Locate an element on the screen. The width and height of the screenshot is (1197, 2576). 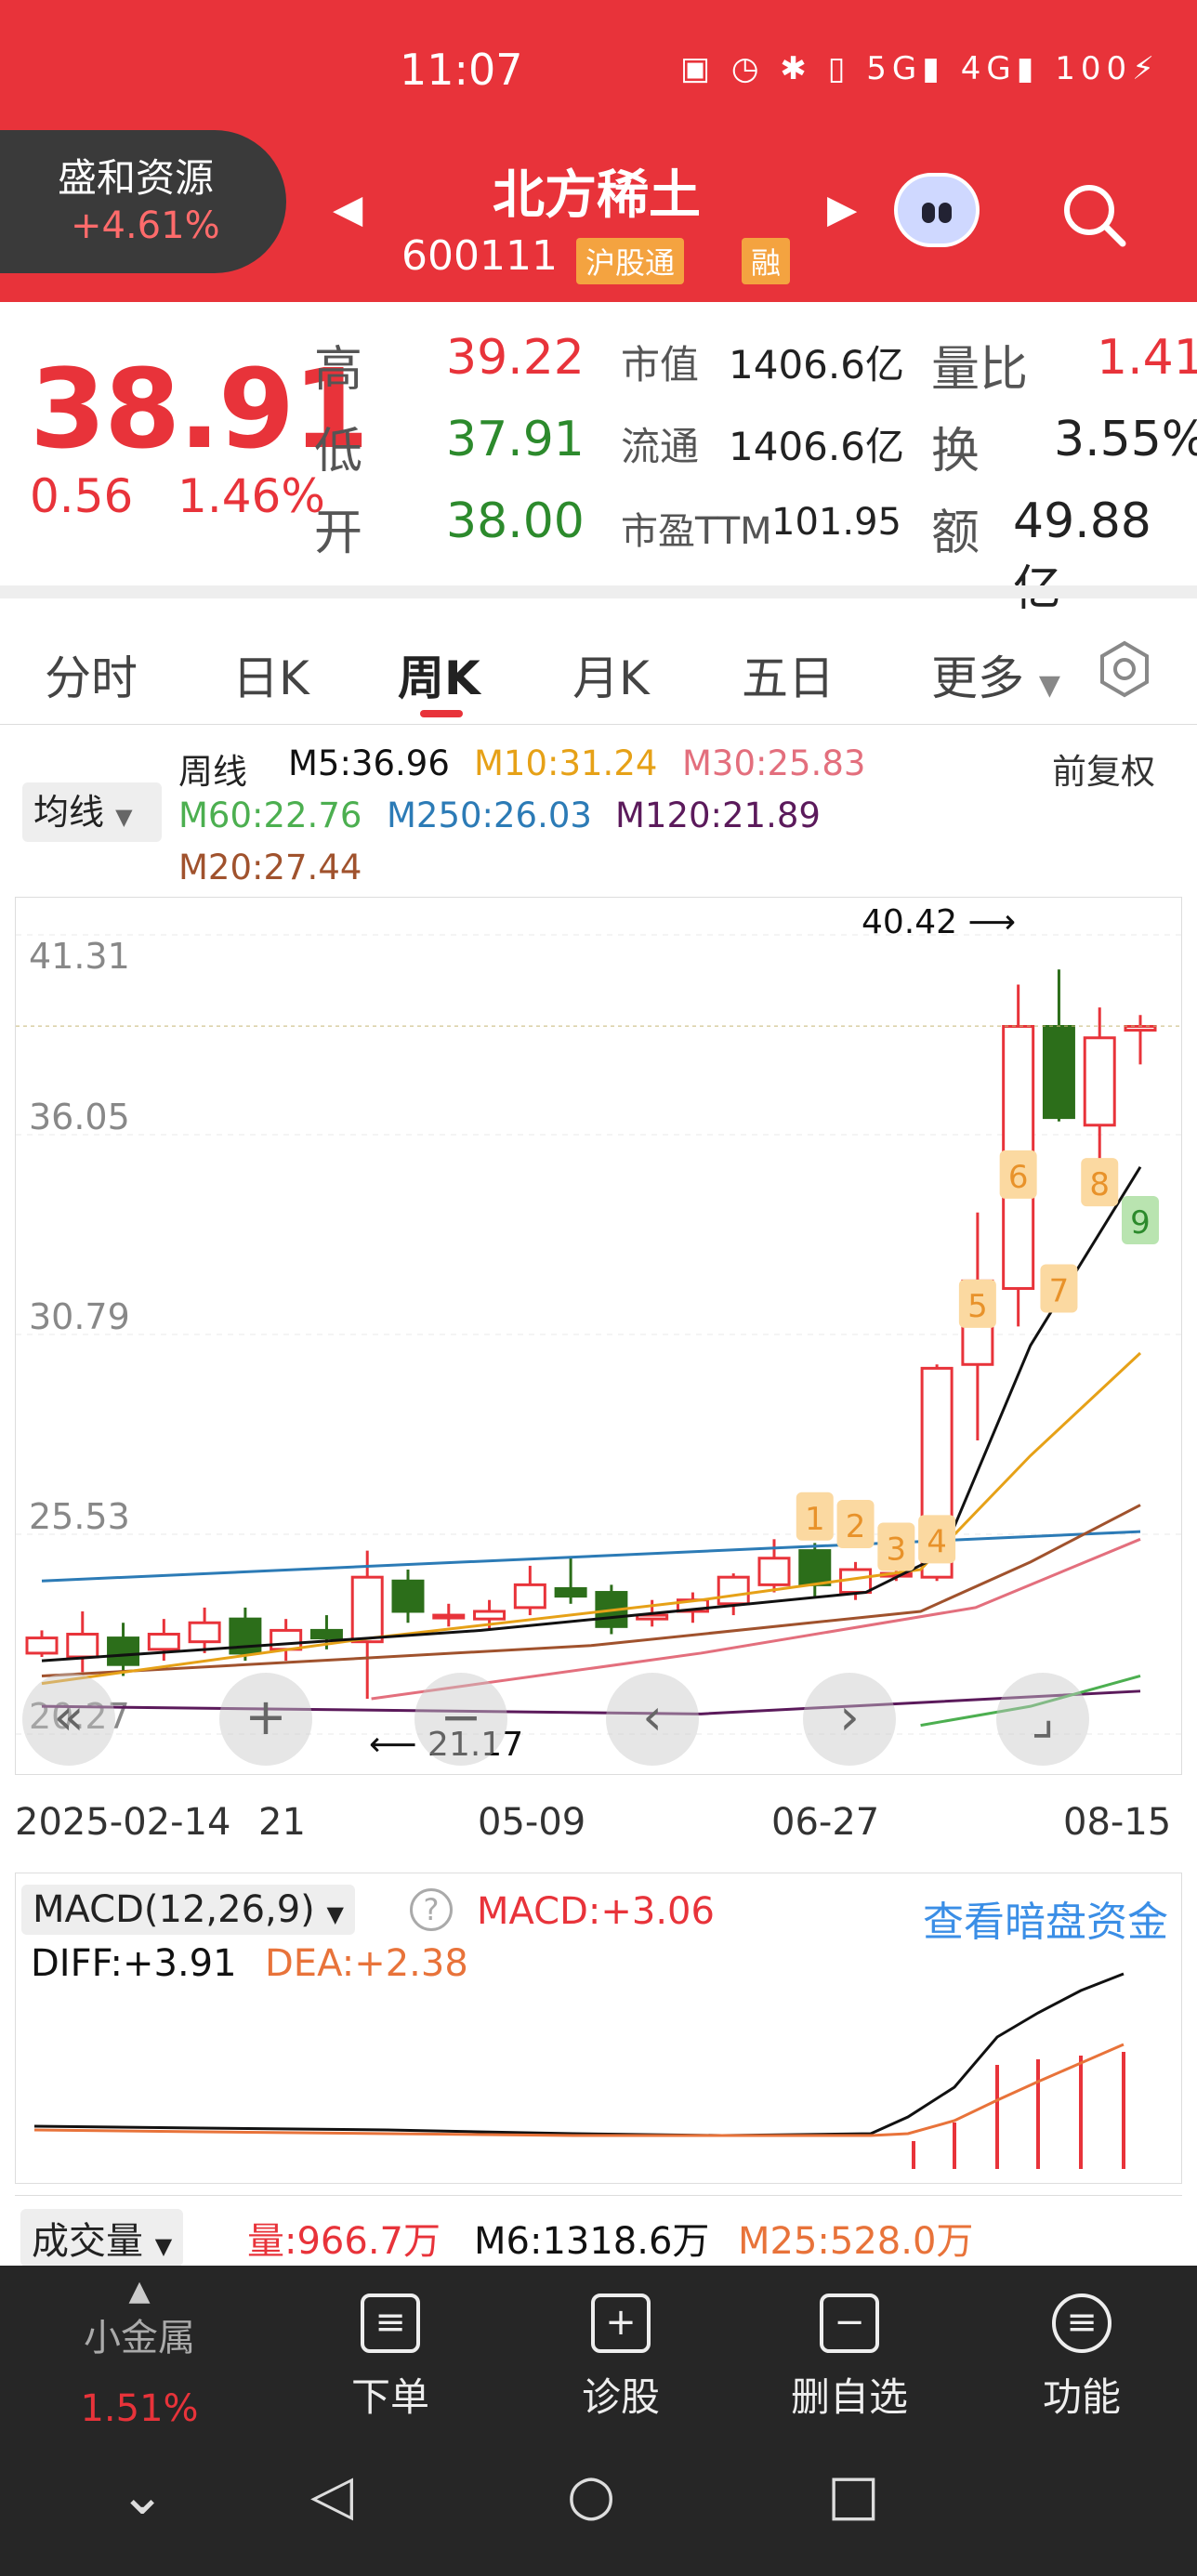
assistant-robot-icon is located at coordinates (937, 210).